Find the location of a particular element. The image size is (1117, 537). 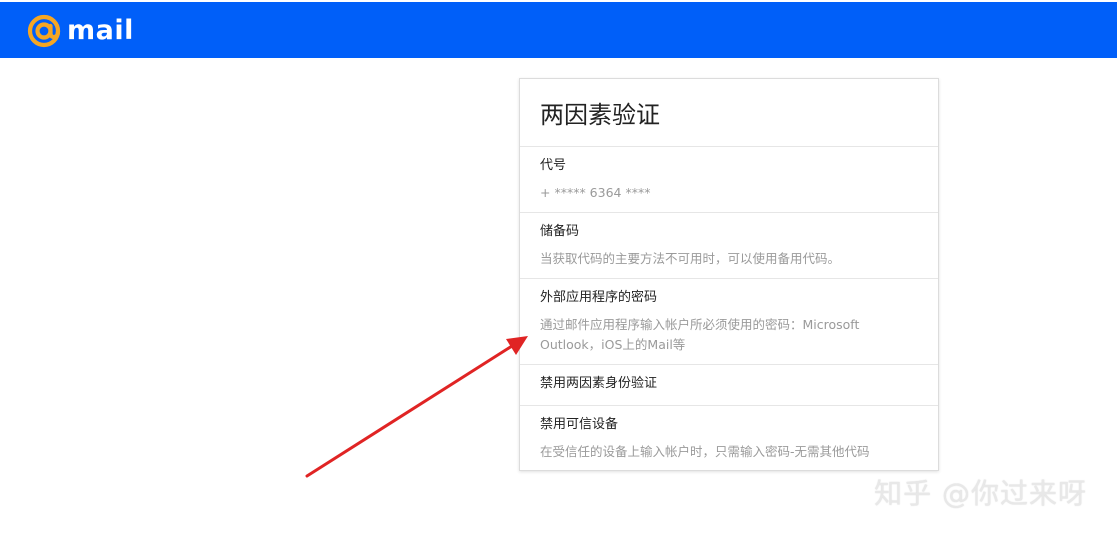

watermark-text: 知乎 @你过来呀 is located at coordinates (980, 493).